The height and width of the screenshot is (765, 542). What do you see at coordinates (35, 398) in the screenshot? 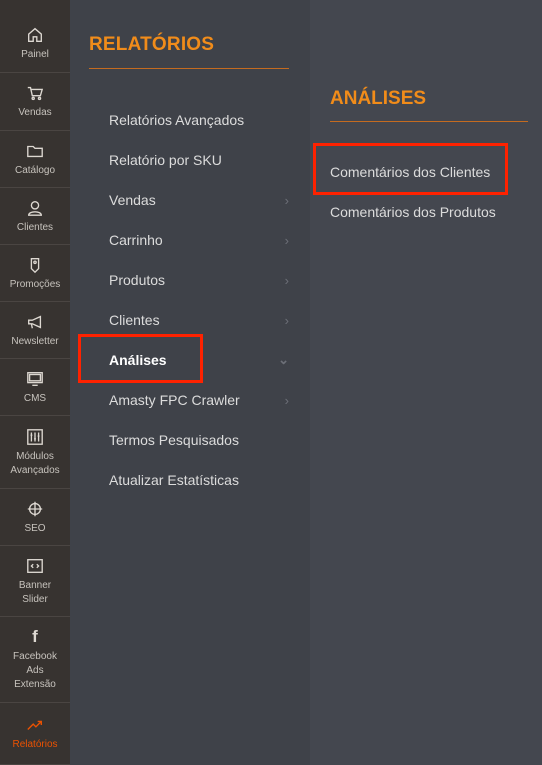
I see `rail-item-label: CMS` at bounding box center [35, 398].